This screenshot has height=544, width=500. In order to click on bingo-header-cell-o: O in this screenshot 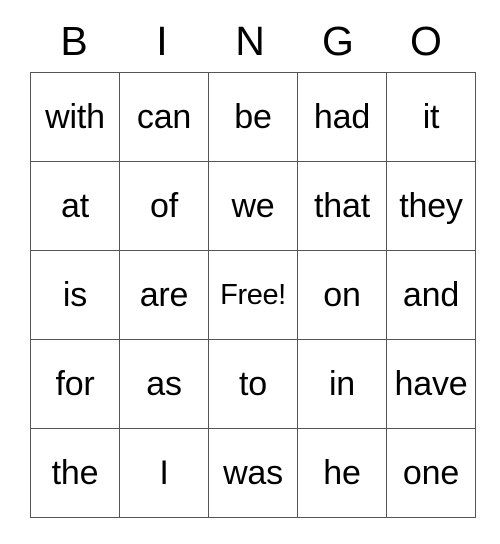, I will do `click(426, 36)`.